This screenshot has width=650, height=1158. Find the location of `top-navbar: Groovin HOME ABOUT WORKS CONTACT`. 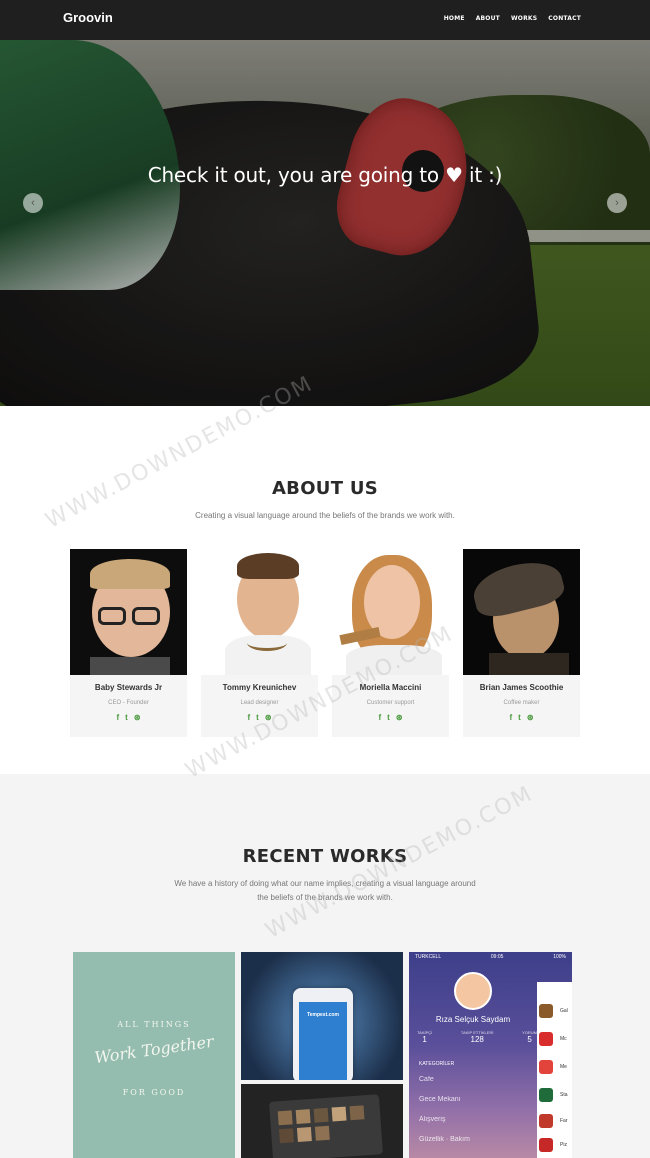

top-navbar: Groovin HOME ABOUT WORKS CONTACT is located at coordinates (325, 20).